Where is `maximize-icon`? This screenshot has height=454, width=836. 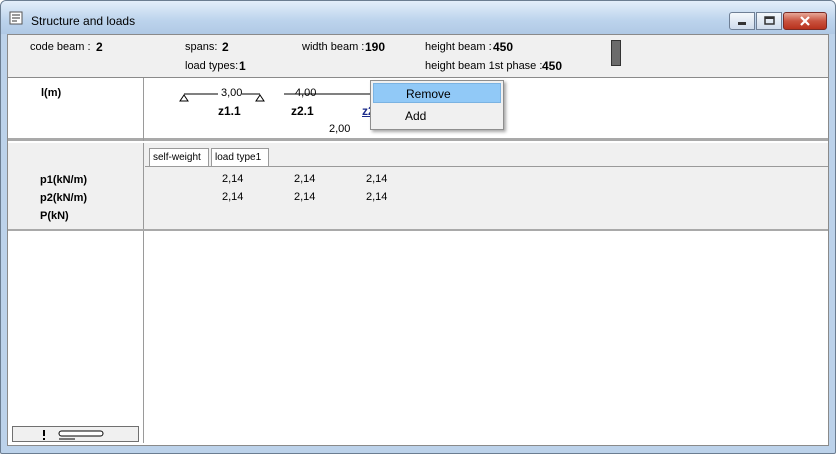 maximize-icon is located at coordinates (769, 20).